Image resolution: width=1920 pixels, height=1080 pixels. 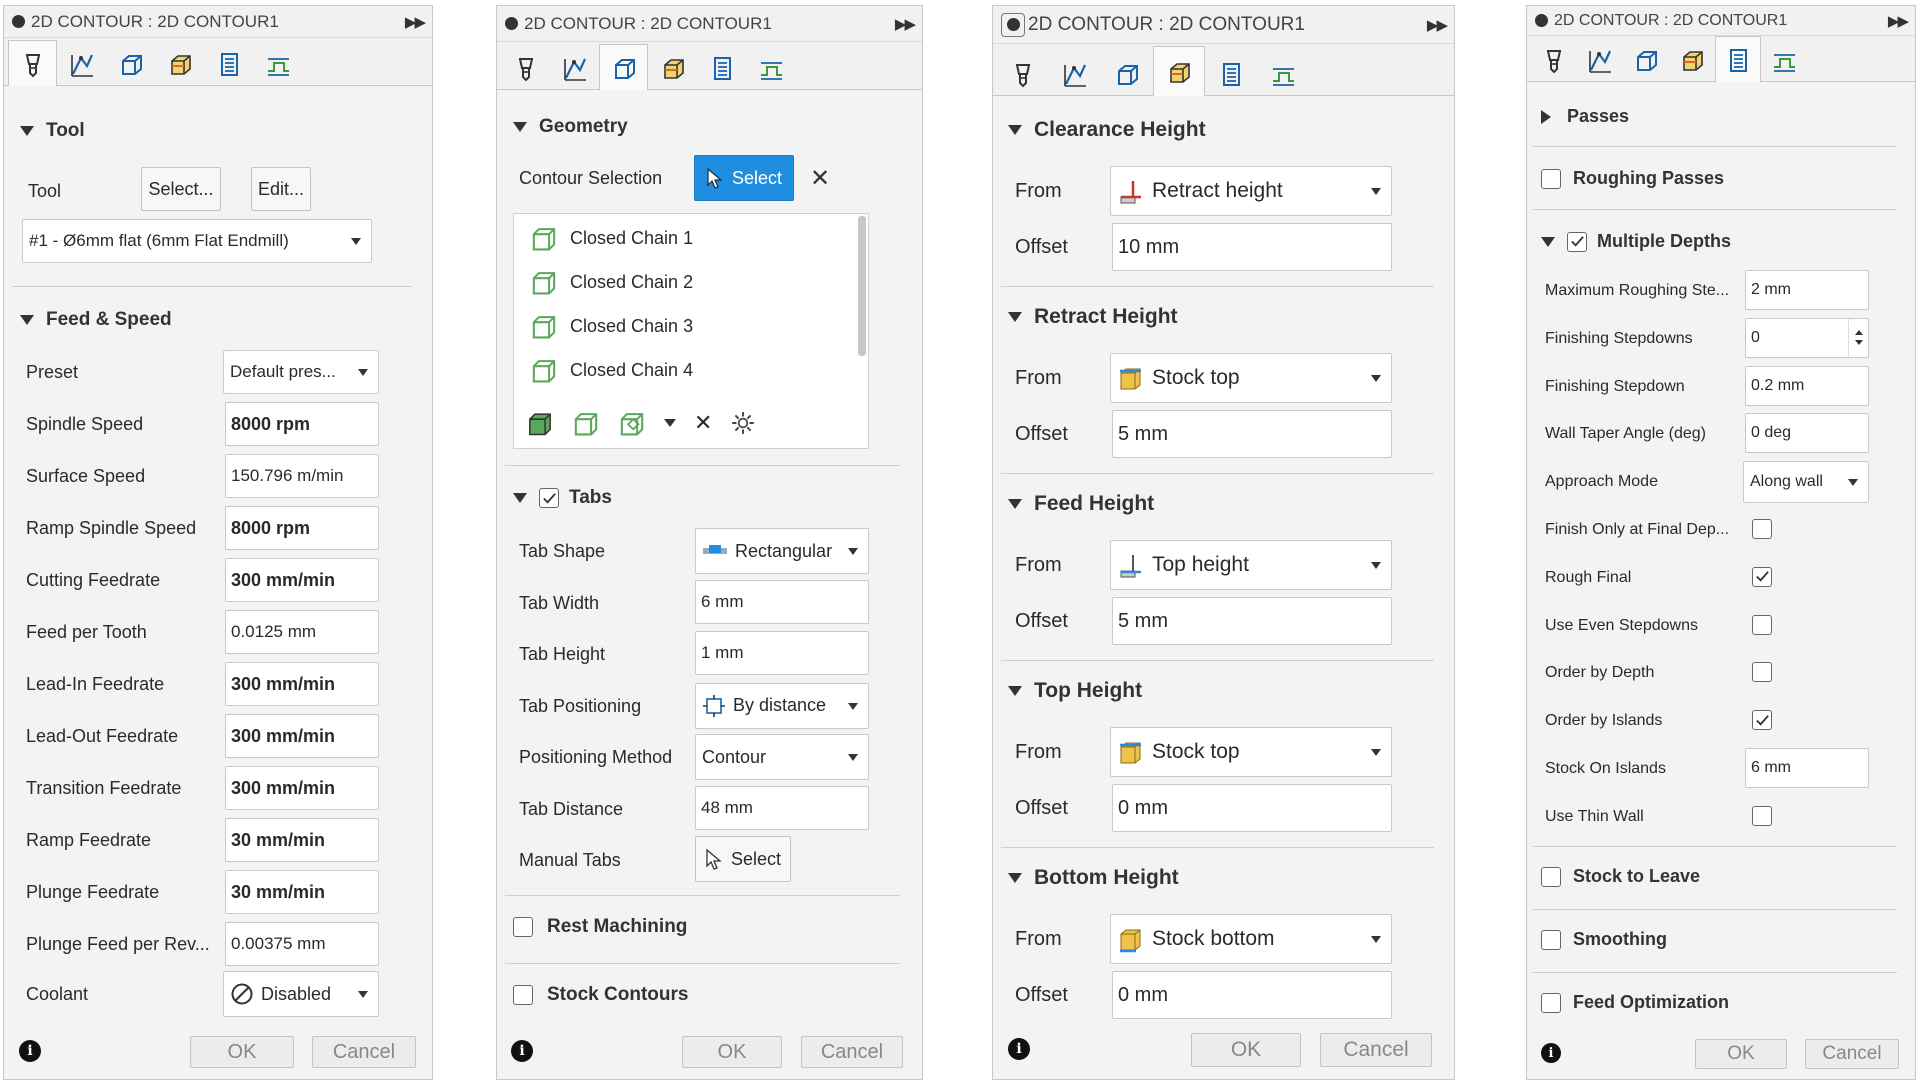 What do you see at coordinates (570, 127) in the screenshot?
I see `section-geometry: Geometry` at bounding box center [570, 127].